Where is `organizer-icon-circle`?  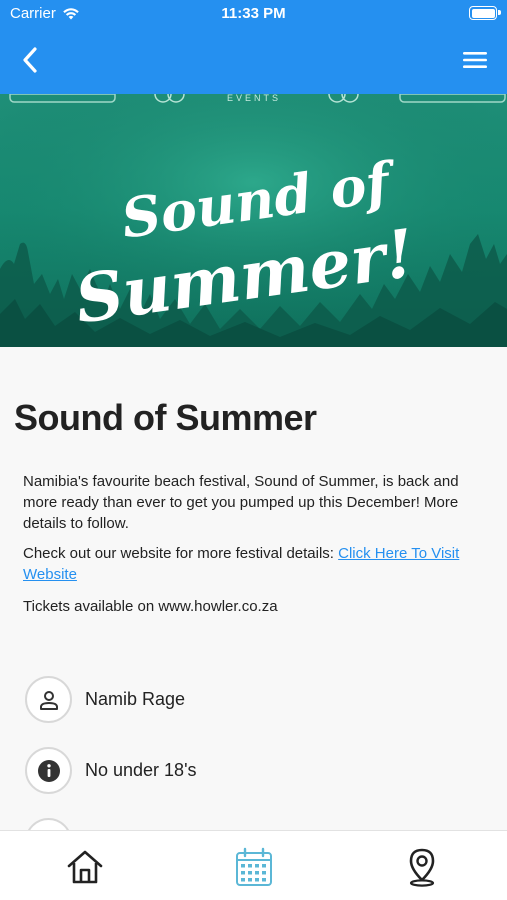 organizer-icon-circle is located at coordinates (48, 699).